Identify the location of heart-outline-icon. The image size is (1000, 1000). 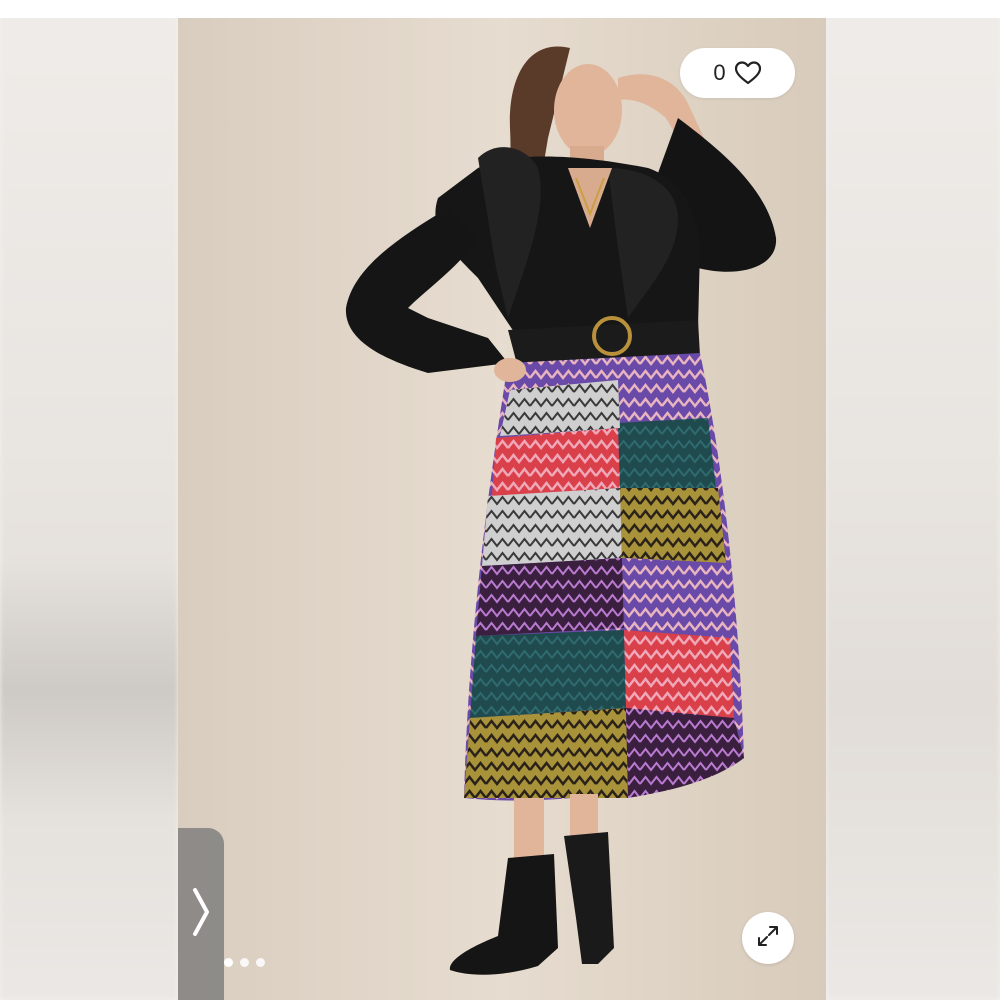
(748, 73).